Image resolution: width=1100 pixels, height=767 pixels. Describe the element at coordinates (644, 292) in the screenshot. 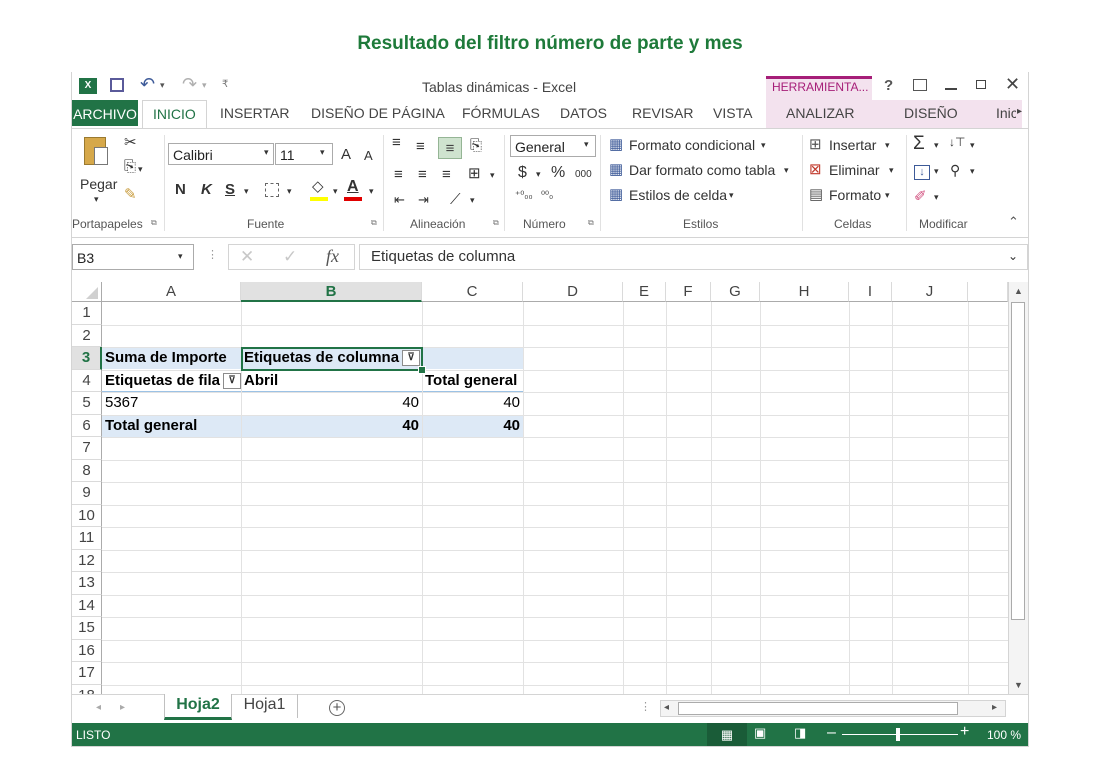

I see `column-header-e: E` at that location.